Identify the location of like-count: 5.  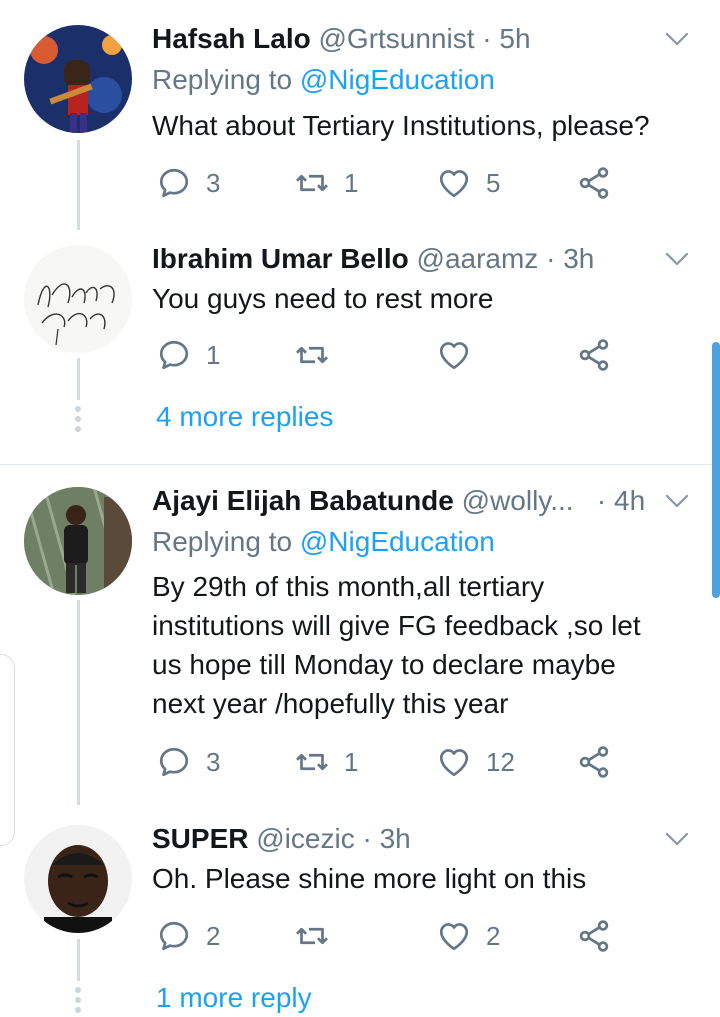
(493, 182).